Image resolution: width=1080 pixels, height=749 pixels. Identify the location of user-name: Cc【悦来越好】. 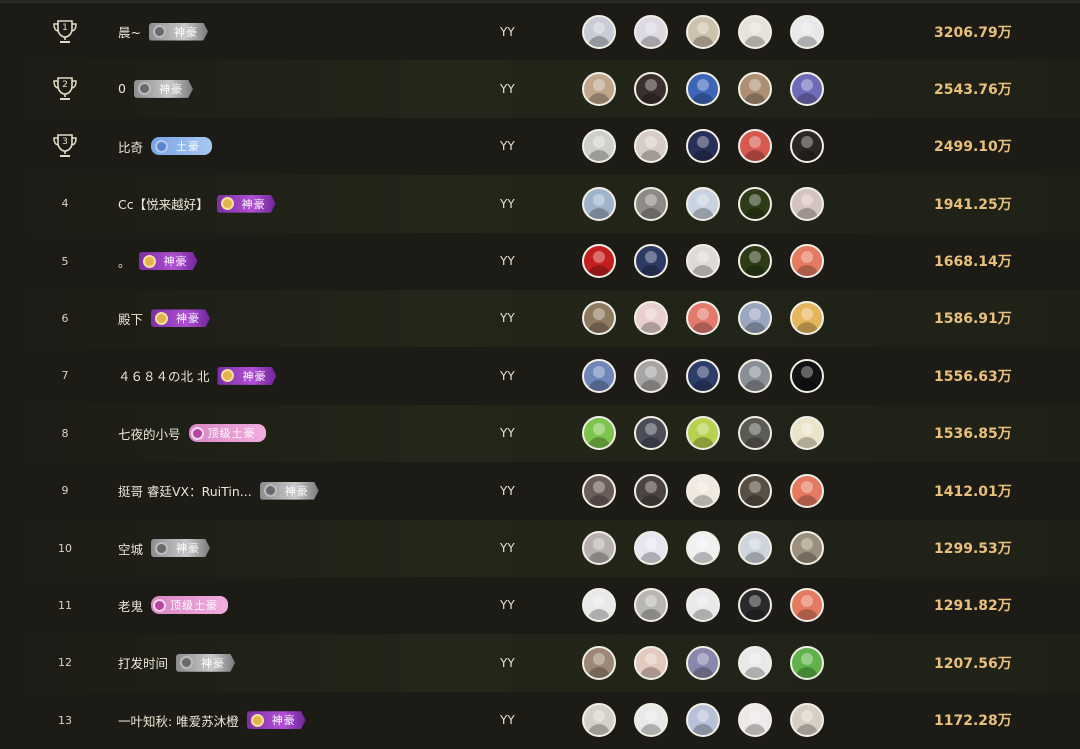
(163, 203).